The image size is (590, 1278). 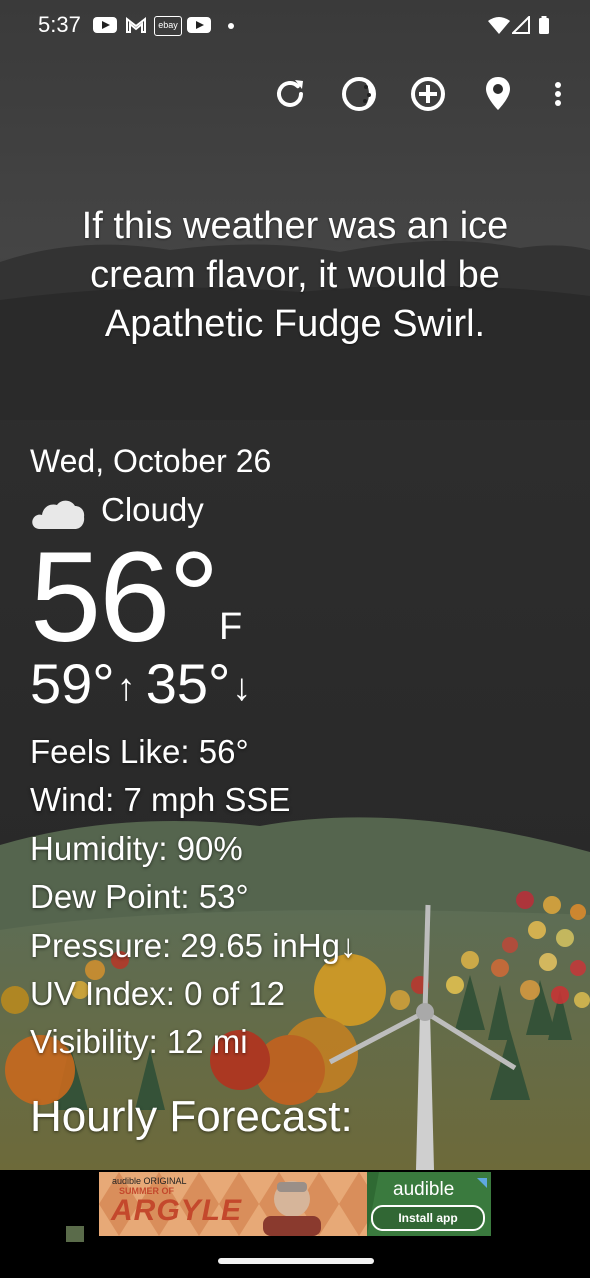 I want to click on wind: Wind: 7 mph SSE, so click(x=160, y=800).